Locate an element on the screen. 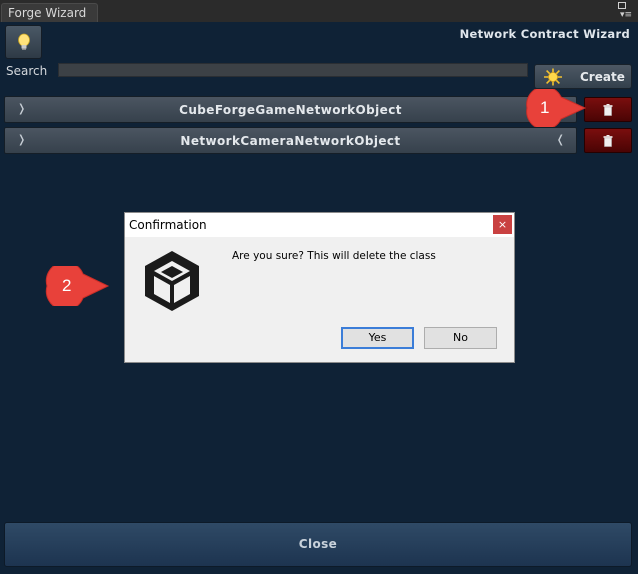  callout-marker-2: 2 is located at coordinates (77, 286).